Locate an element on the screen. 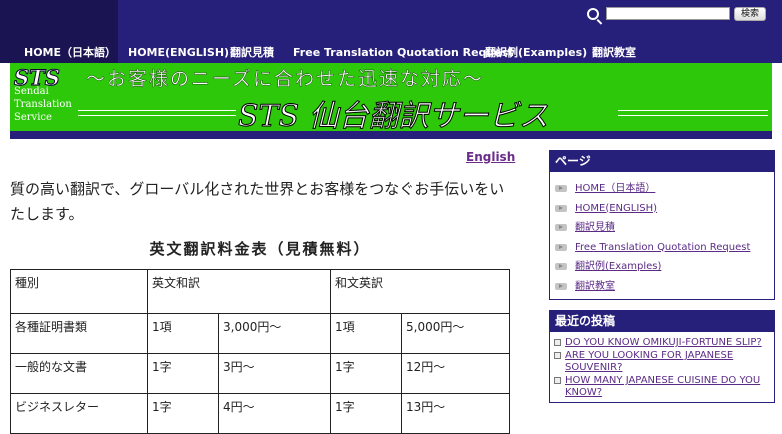 Image resolution: width=782 pixels, height=434 pixels. header-type: 種別 is located at coordinates (79, 291).